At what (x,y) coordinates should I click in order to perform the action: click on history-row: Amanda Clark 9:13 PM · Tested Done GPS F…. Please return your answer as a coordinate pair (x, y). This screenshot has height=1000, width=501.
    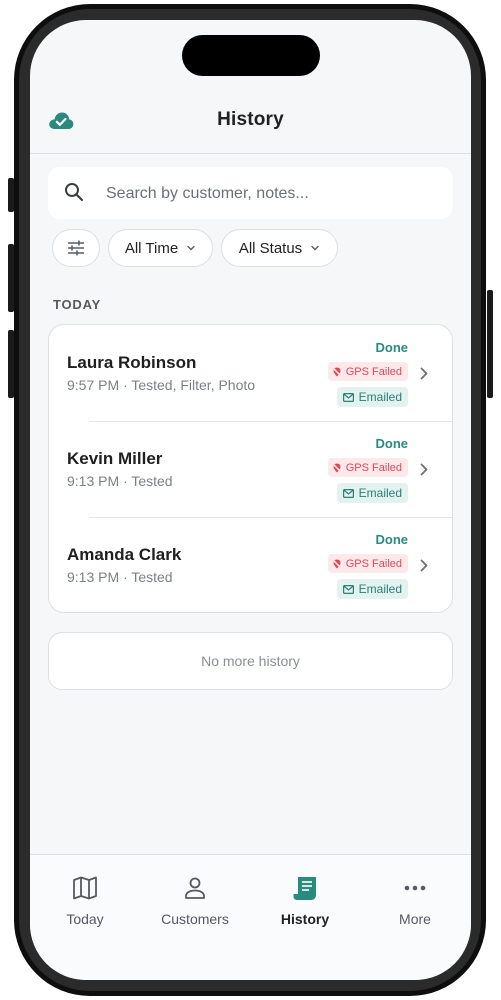
    Looking at the image, I should click on (250, 565).